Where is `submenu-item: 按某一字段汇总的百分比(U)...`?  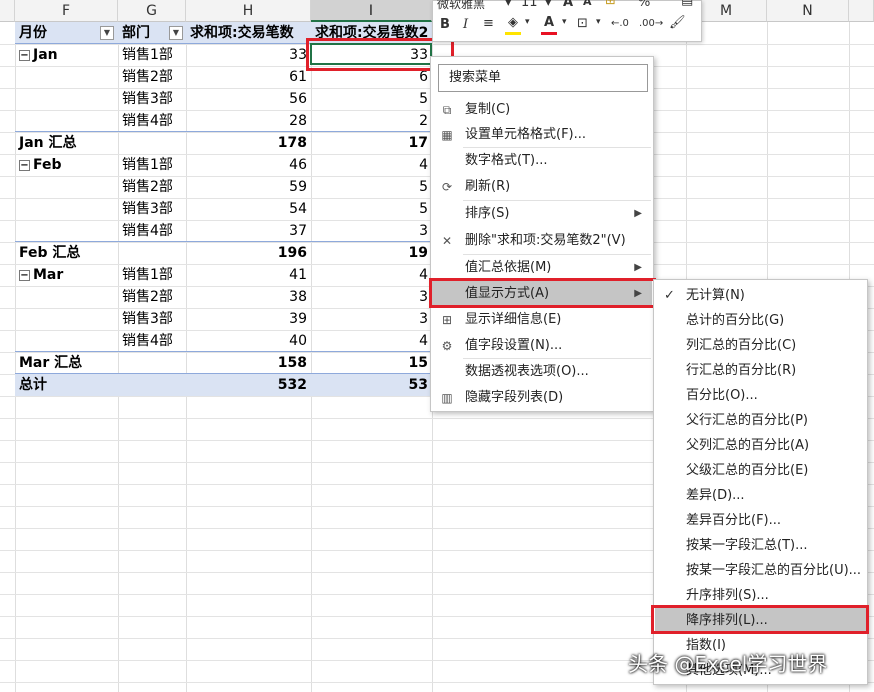 submenu-item: 按某一字段汇总的百分比(U)... is located at coordinates (760, 570).